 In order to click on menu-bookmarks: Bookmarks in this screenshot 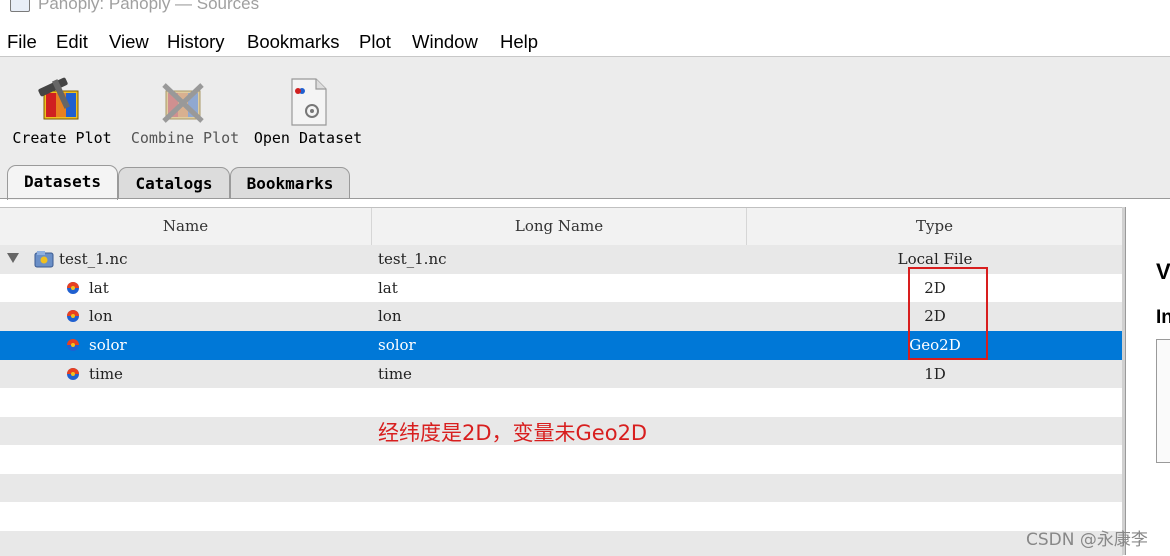, I will do `click(293, 42)`.